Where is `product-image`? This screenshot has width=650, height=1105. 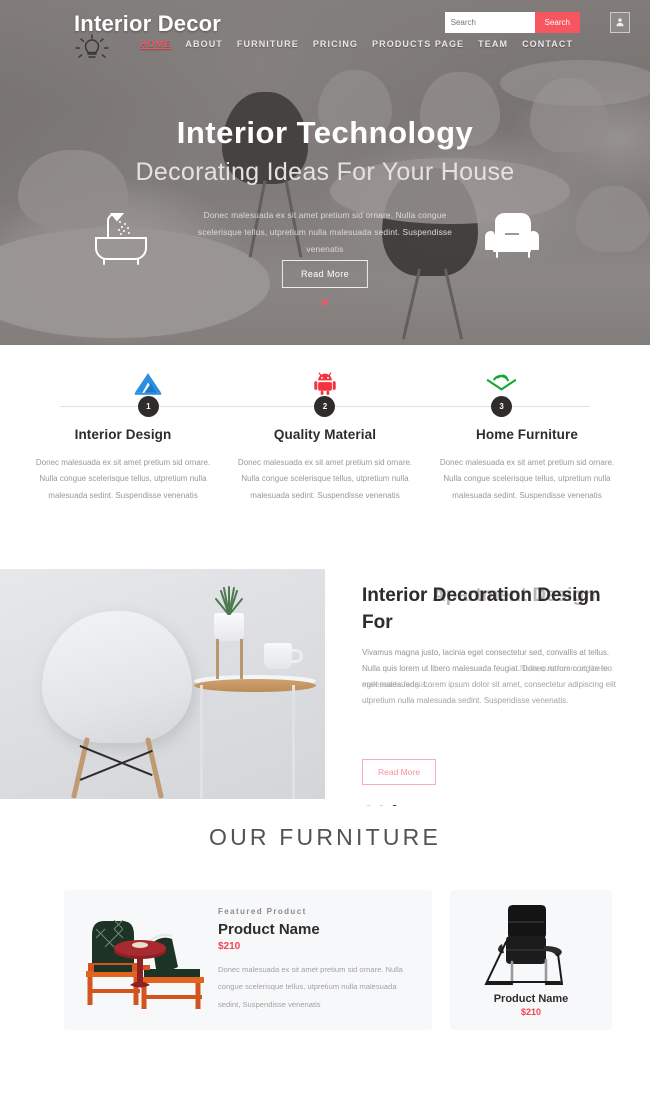
product-image is located at coordinates (531, 946).